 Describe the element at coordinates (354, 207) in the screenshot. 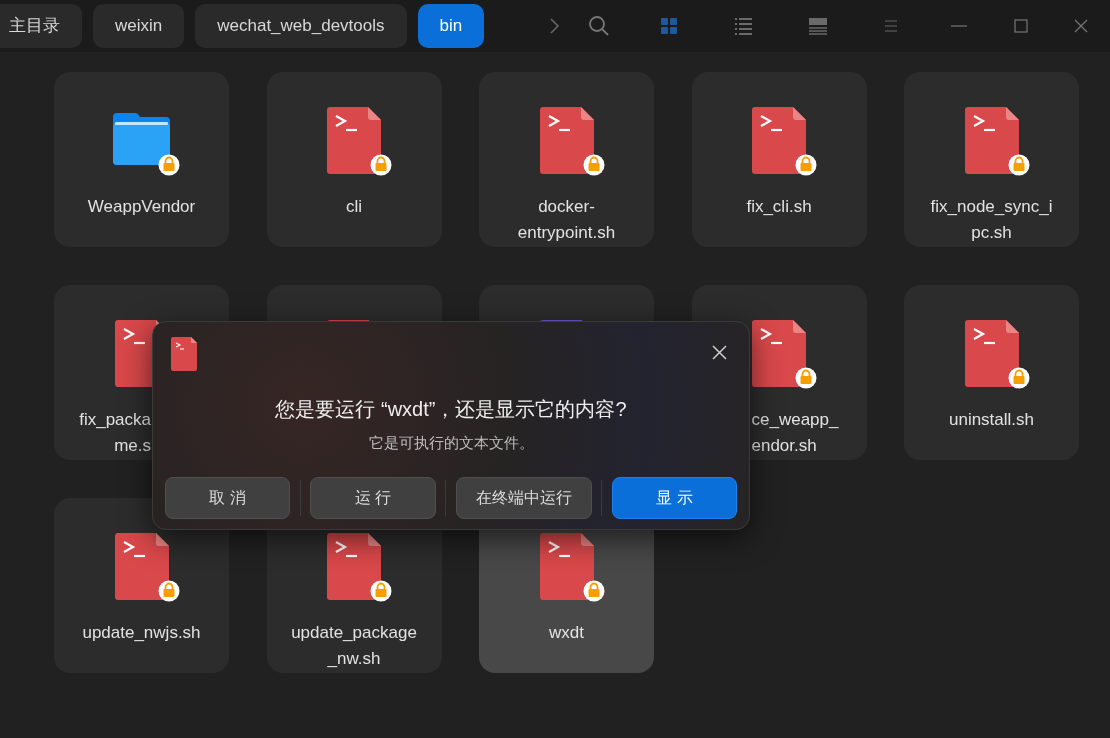

I see `file-name: cli` at that location.